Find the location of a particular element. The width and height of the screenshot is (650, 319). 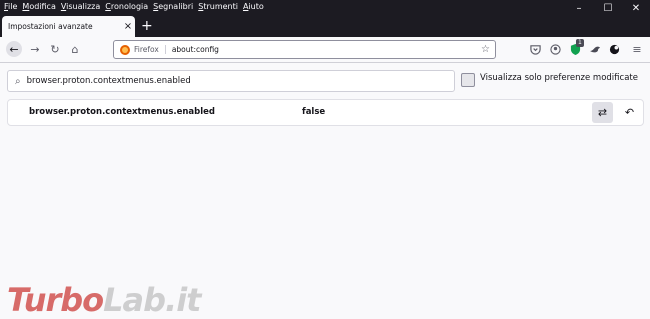

pocket-icon is located at coordinates (535, 49).